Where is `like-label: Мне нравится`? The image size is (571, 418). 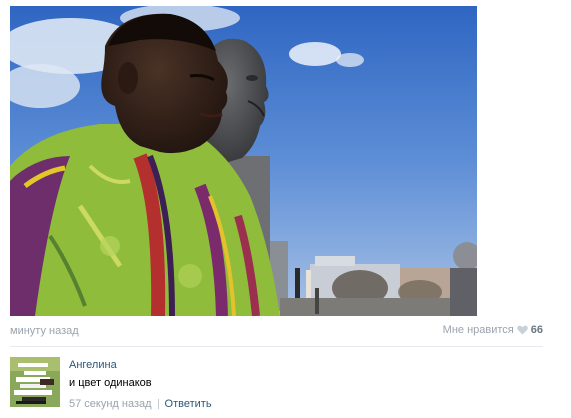
like-label: Мне нравится is located at coordinates (478, 330).